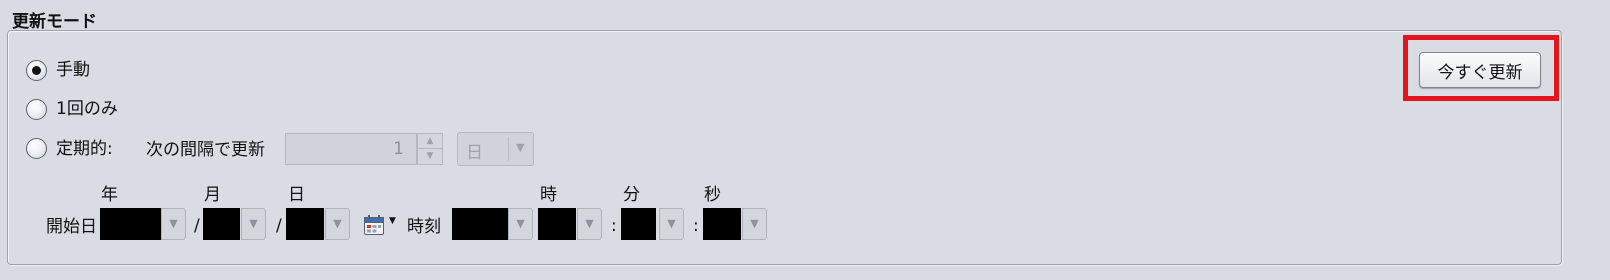  What do you see at coordinates (351, 149) in the screenshot?
I see `interval-value-input: 1` at bounding box center [351, 149].